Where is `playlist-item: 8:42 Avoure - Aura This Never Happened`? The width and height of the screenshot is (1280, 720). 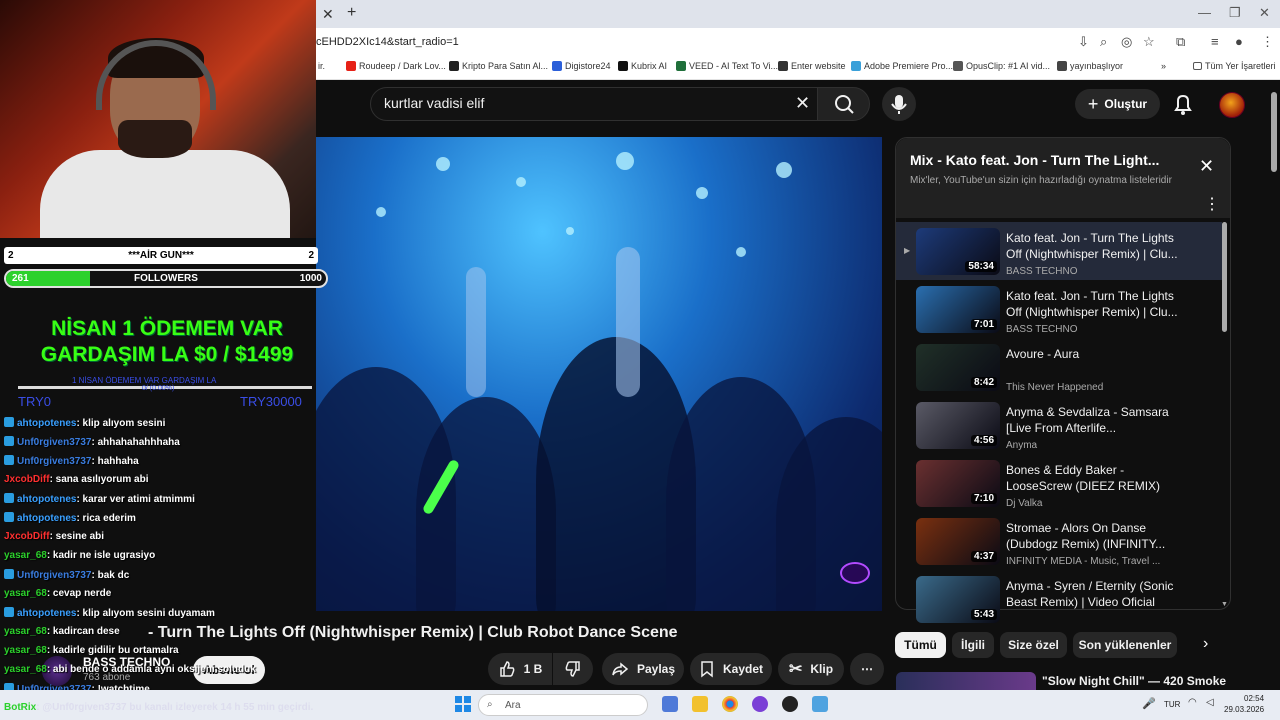 playlist-item: 8:42 Avoure - Aura This Never Happened is located at coordinates (1059, 367).